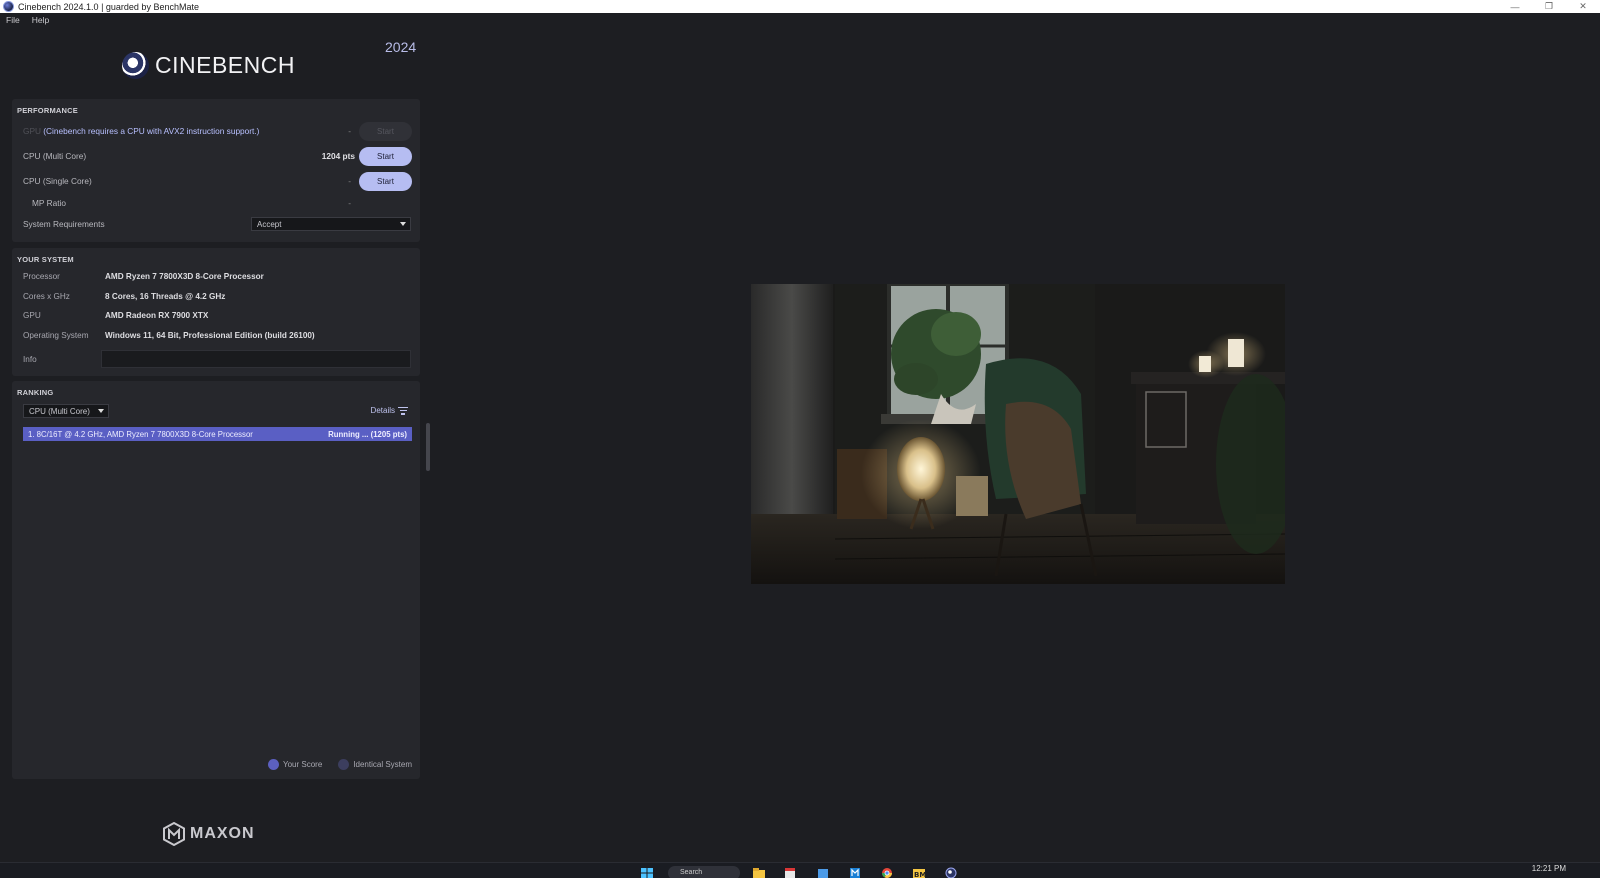 This screenshot has width=1600, height=878. What do you see at coordinates (349, 181) in the screenshot?
I see `cpu-single-score: -` at bounding box center [349, 181].